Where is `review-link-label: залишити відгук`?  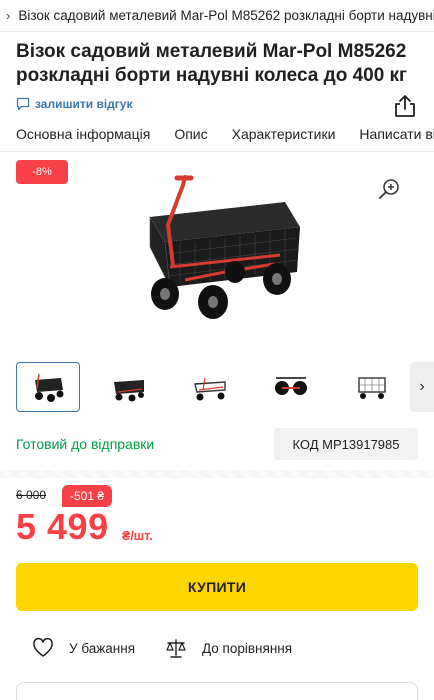 review-link-label: залишити відгук is located at coordinates (83, 104).